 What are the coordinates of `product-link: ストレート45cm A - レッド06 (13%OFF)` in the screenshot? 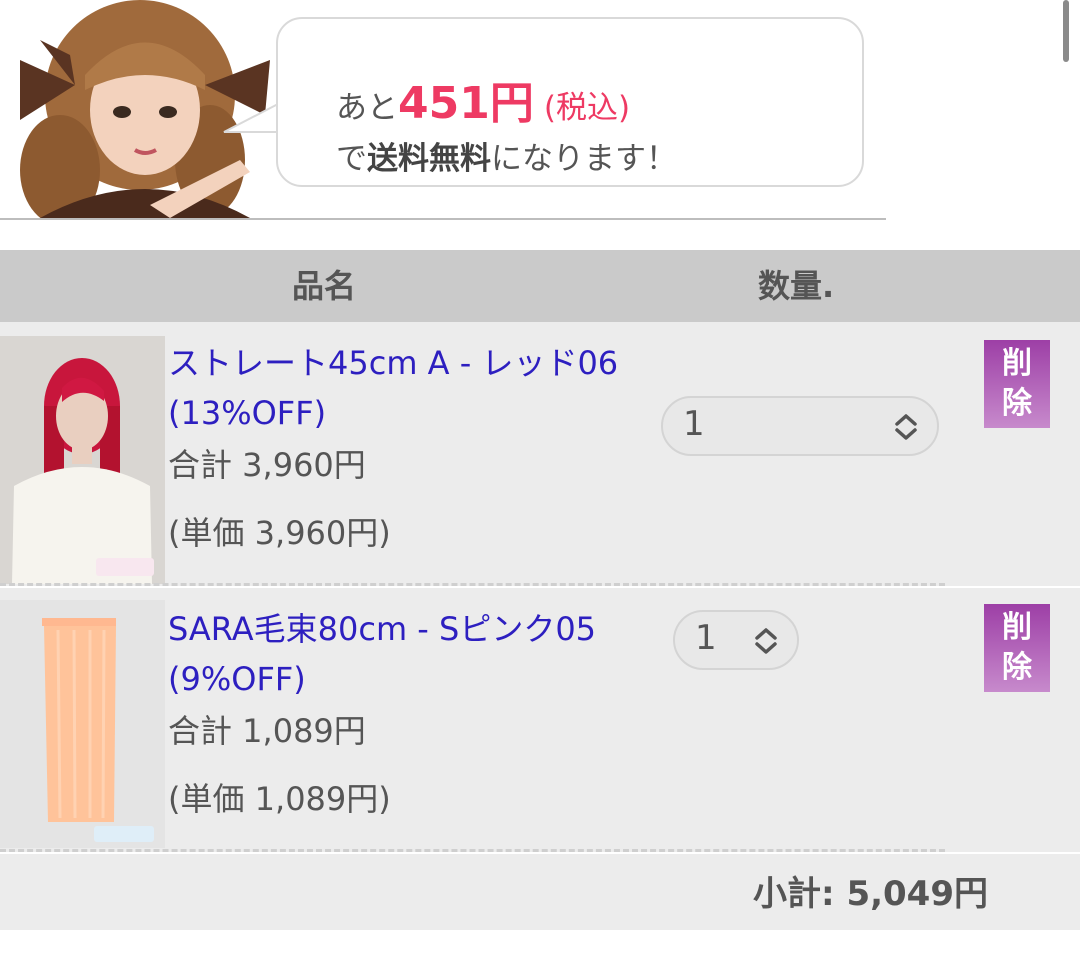 It's located at (408, 388).